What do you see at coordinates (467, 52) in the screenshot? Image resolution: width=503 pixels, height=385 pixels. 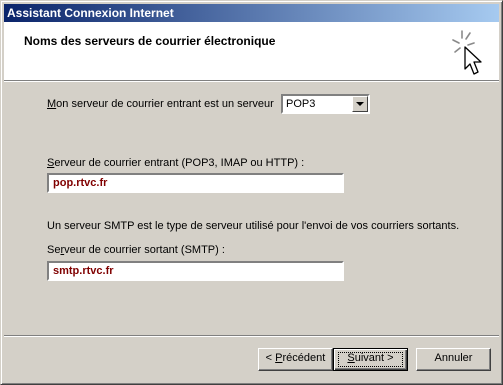 I see `wizard-sparkle-cursor-icon` at bounding box center [467, 52].